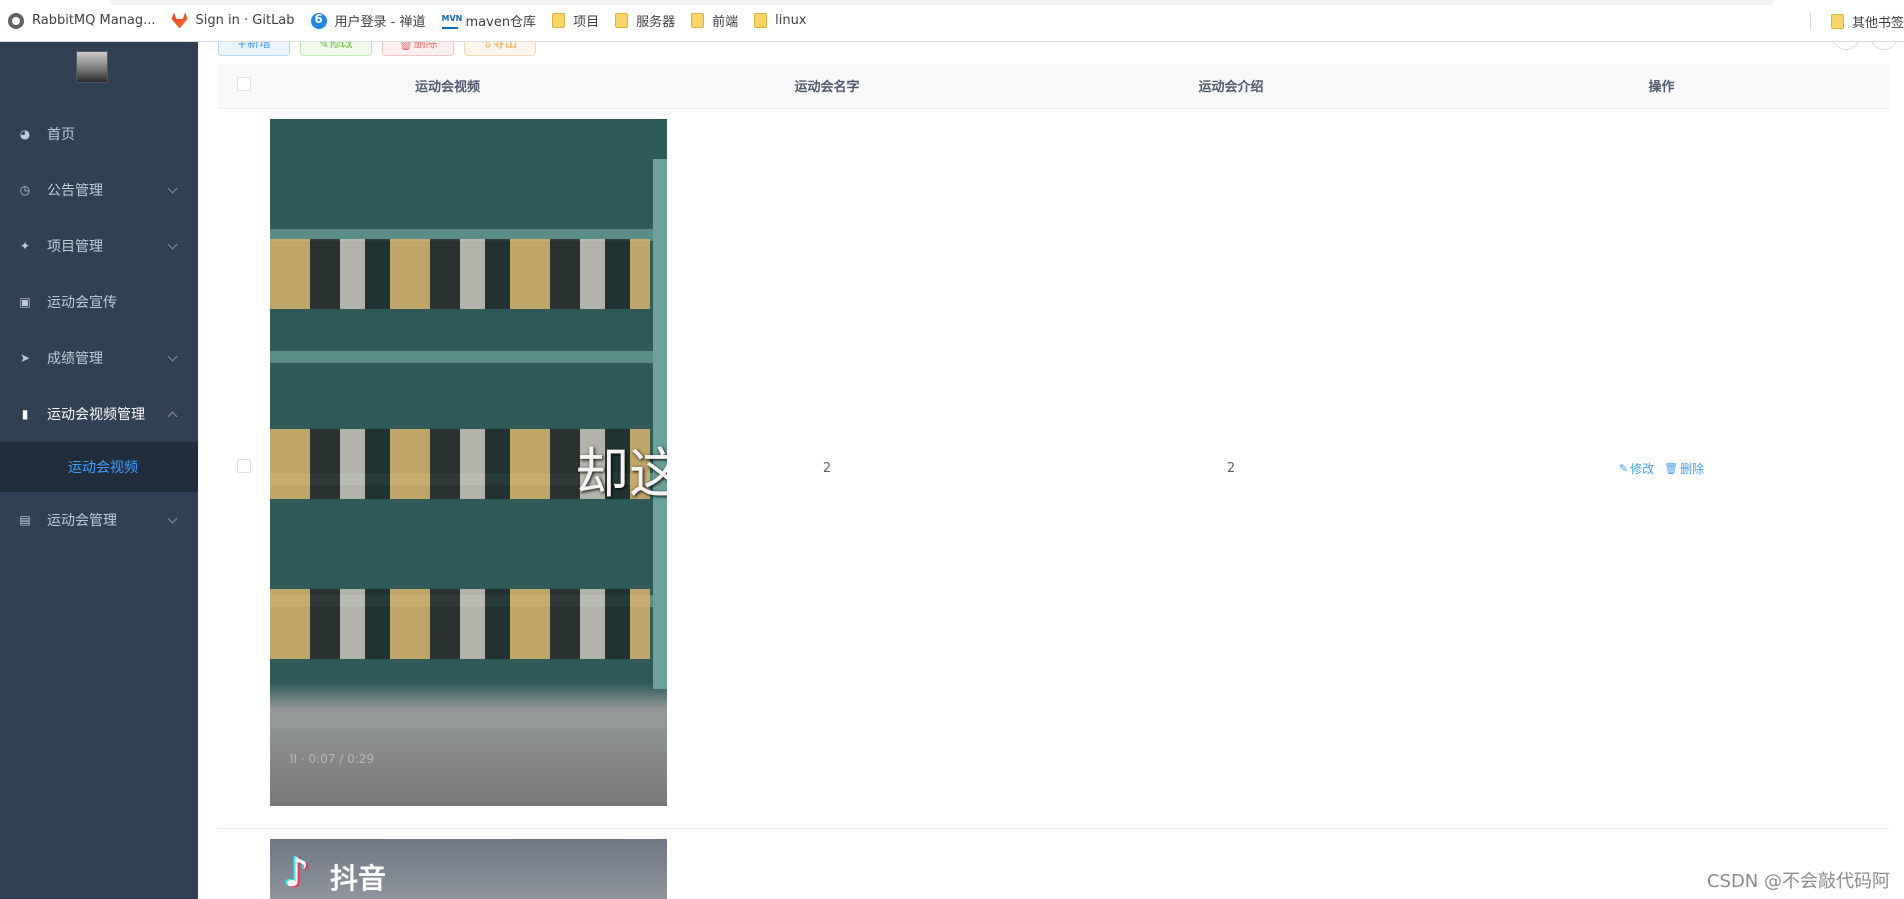  What do you see at coordinates (447, 86) in the screenshot?
I see `column-header: 运动会视频` at bounding box center [447, 86].